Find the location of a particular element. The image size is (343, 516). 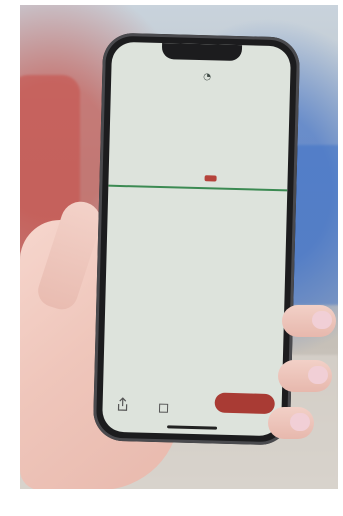

home-indicator is located at coordinates (192, 427).